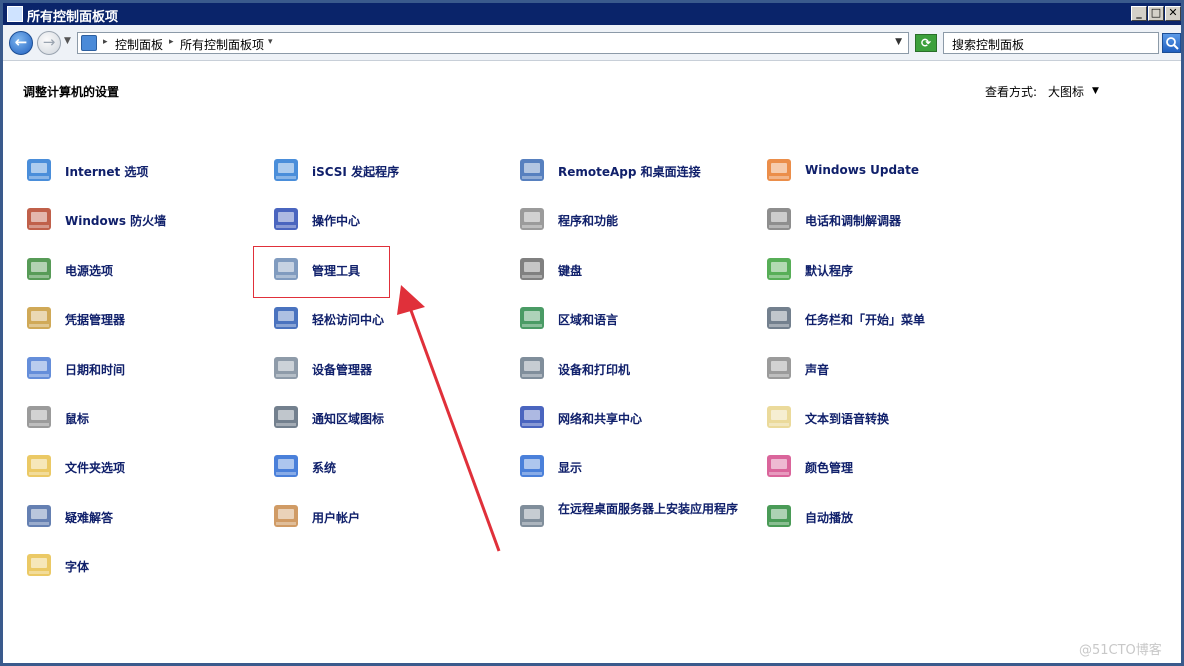 The height and width of the screenshot is (666, 1184). I want to click on control-panel-item: RemoteApp 和桌面连接, so click(633, 171).